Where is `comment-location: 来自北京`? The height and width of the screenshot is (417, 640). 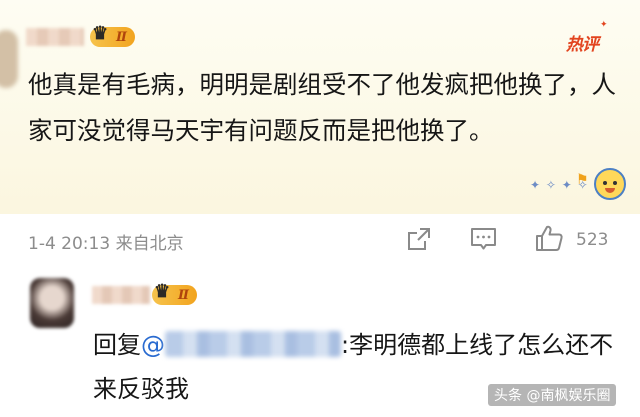 comment-location: 来自北京 is located at coordinates (149, 244).